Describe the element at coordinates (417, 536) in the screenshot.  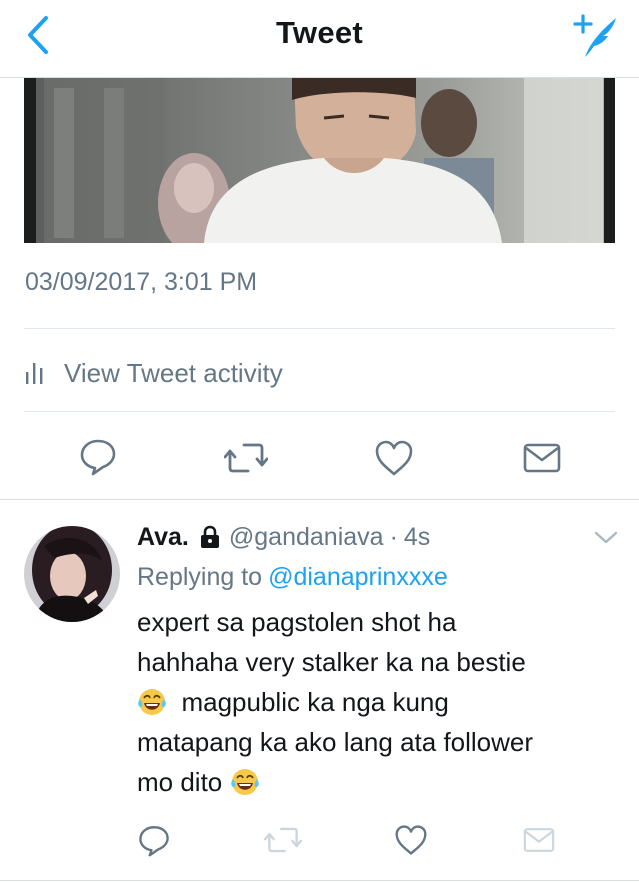
I see `reply-time: 4s` at that location.